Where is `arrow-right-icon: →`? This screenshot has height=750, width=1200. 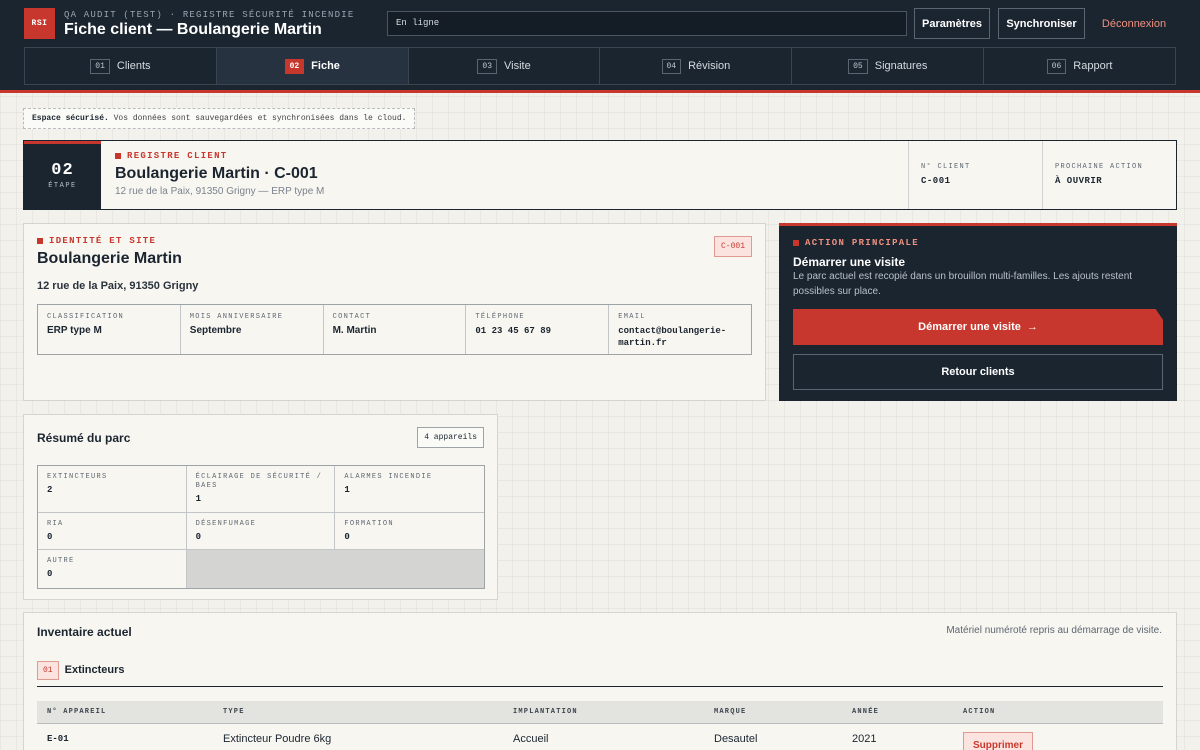 arrow-right-icon: → is located at coordinates (1032, 327).